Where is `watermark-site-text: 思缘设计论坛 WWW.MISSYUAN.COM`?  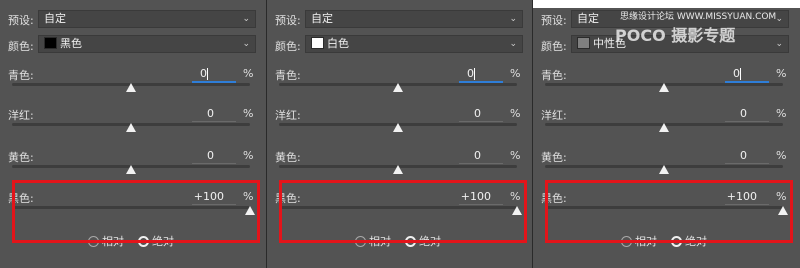
watermark-site-text: 思缘设计论坛 WWW.MISSYUAN.COM is located at coordinates (698, 17).